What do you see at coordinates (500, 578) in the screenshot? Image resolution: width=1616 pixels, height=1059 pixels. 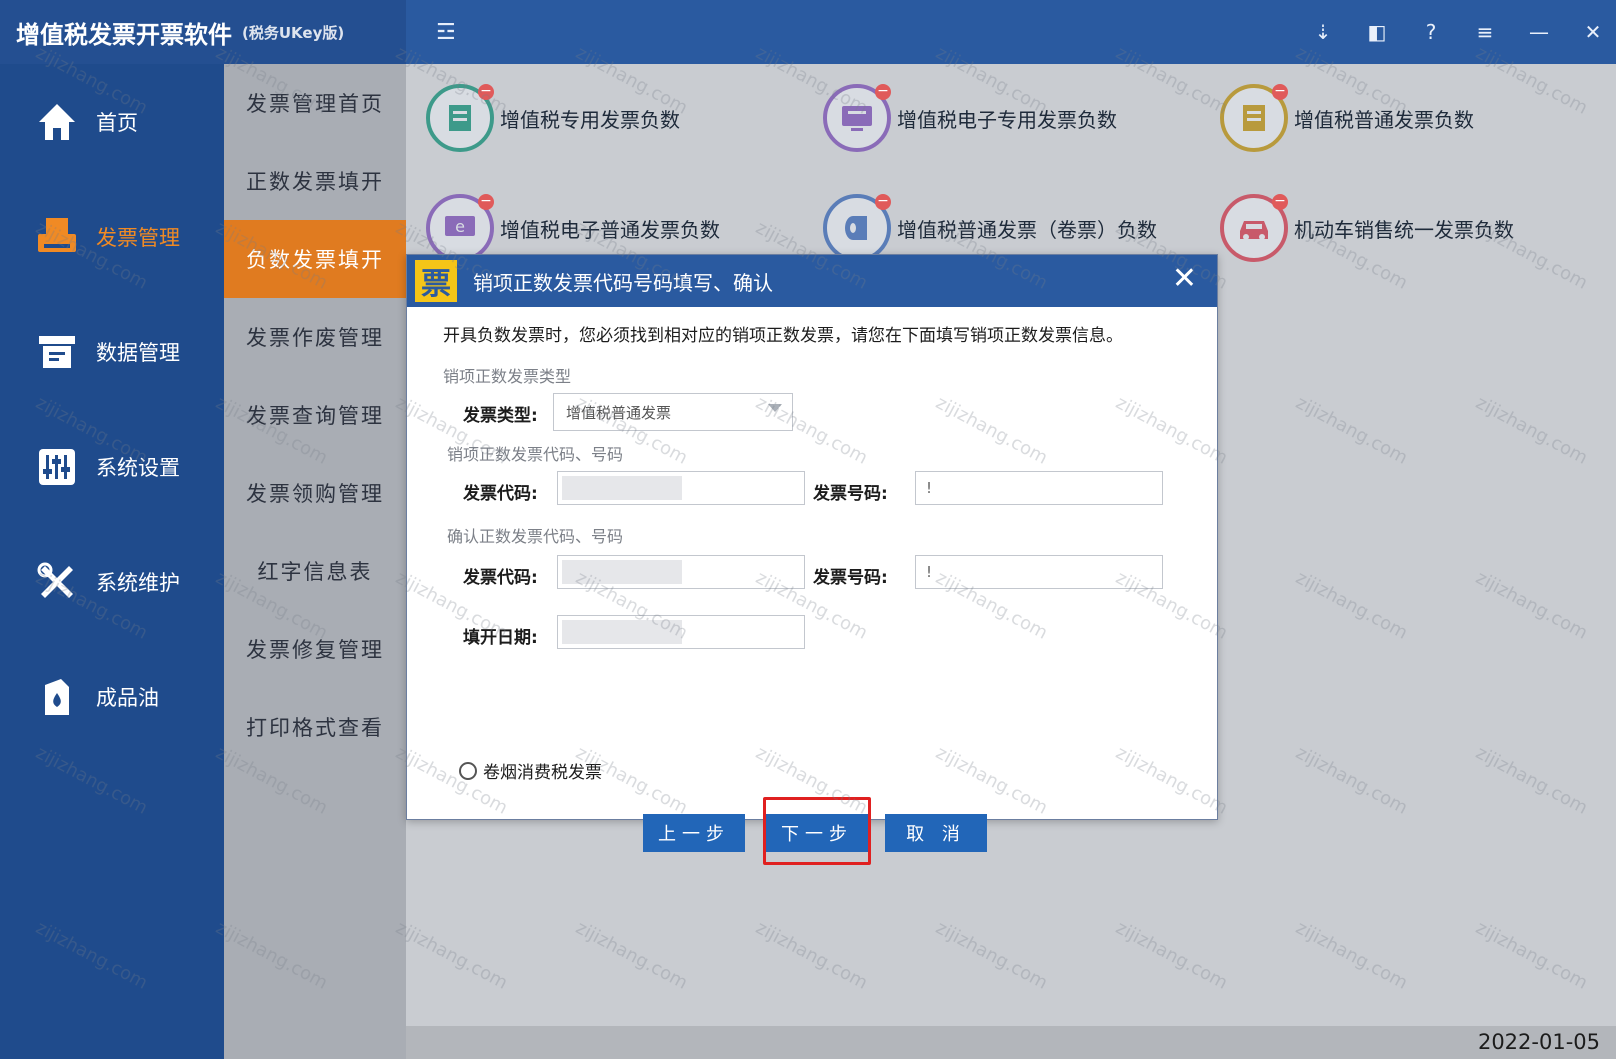 I see `confirm-invoice-code-label: 发票代码:` at bounding box center [500, 578].